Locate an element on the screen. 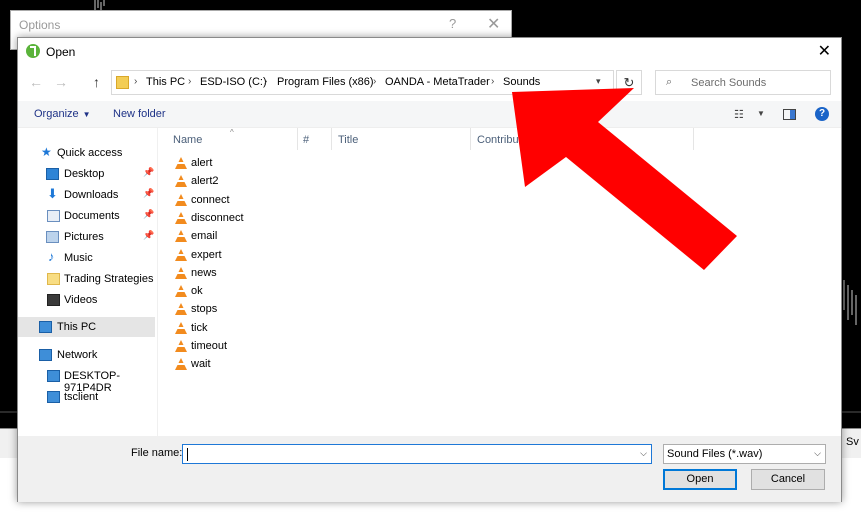 The width and height of the screenshot is (861, 522). red-arrow-shape is located at coordinates (624, 179).